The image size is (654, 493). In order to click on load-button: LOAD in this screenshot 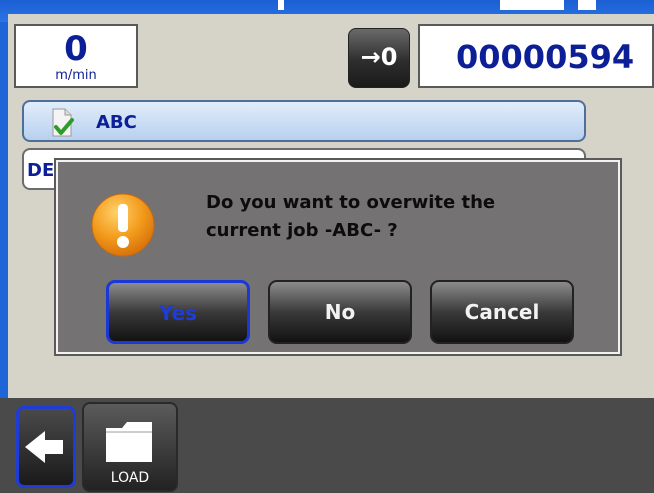, I will do `click(130, 447)`.